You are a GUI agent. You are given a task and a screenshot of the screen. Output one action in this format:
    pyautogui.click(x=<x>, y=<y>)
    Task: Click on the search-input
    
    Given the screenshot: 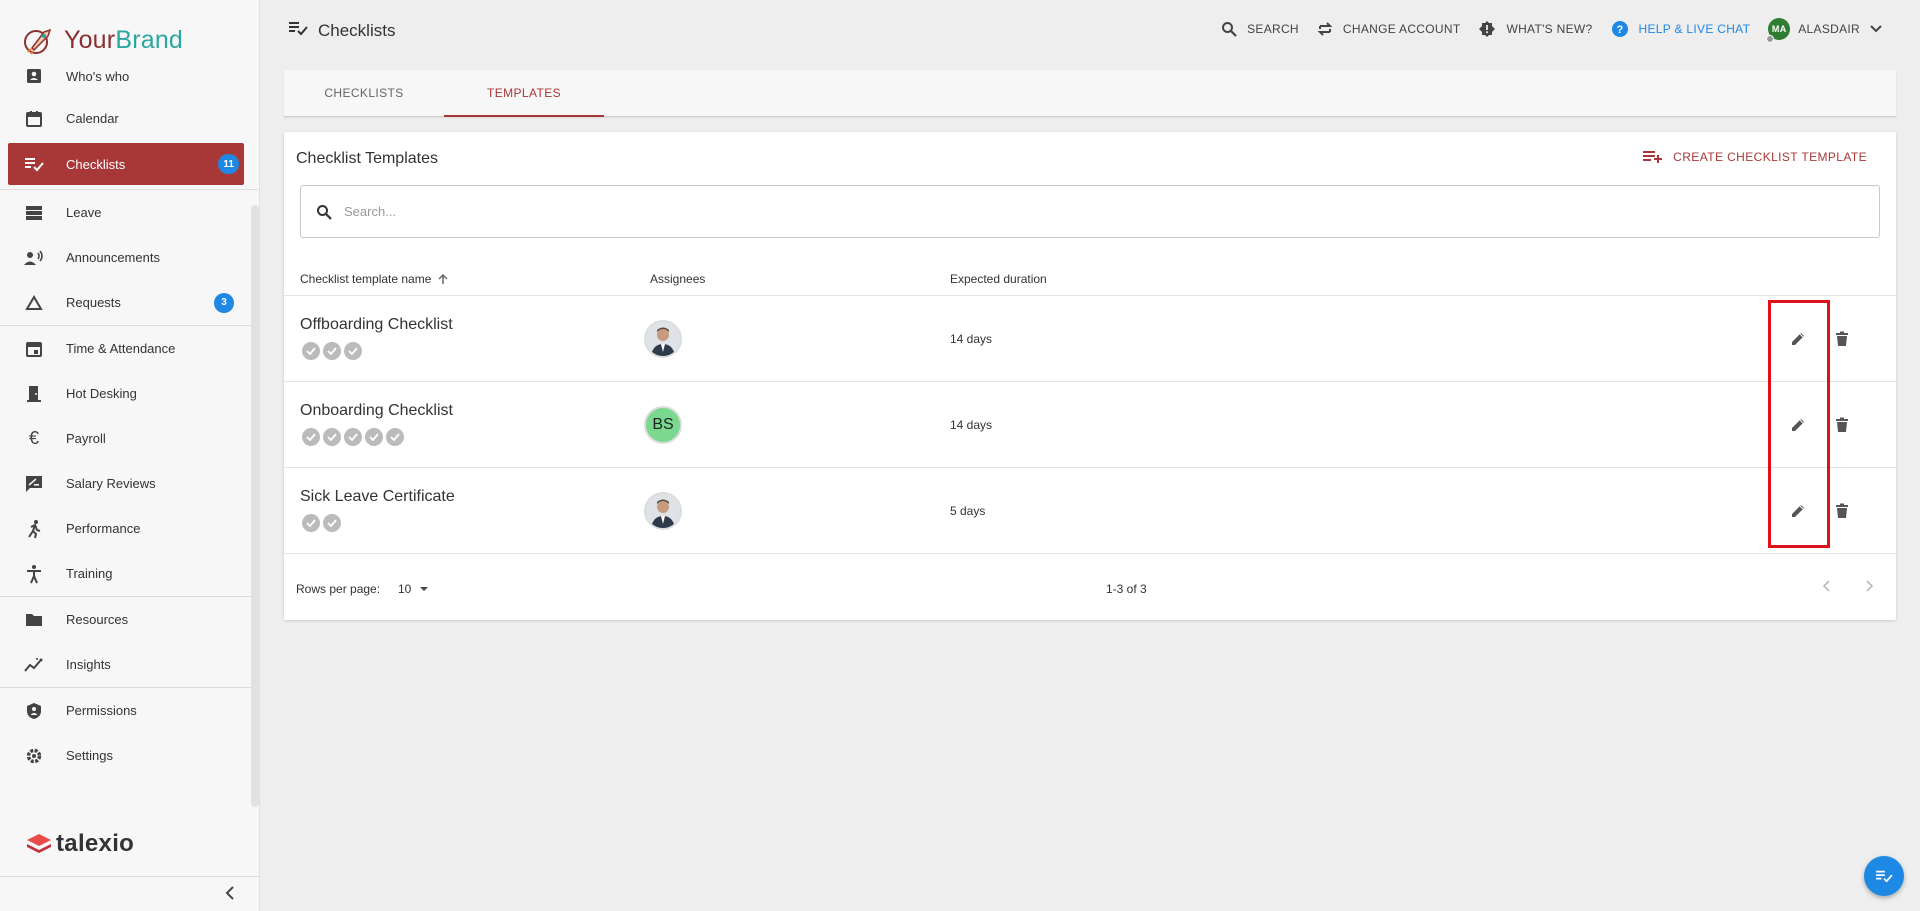 What is the action you would take?
    pyautogui.click(x=1044, y=211)
    